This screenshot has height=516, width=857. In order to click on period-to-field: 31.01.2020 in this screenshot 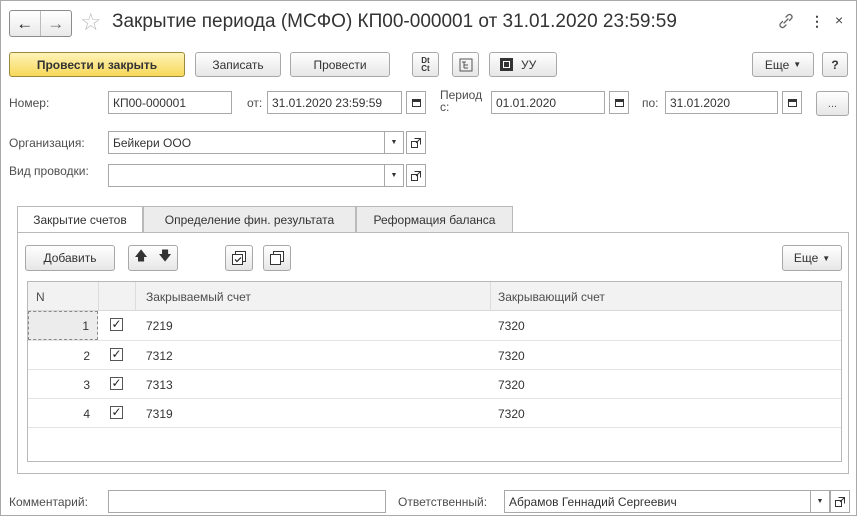, I will do `click(721, 102)`.